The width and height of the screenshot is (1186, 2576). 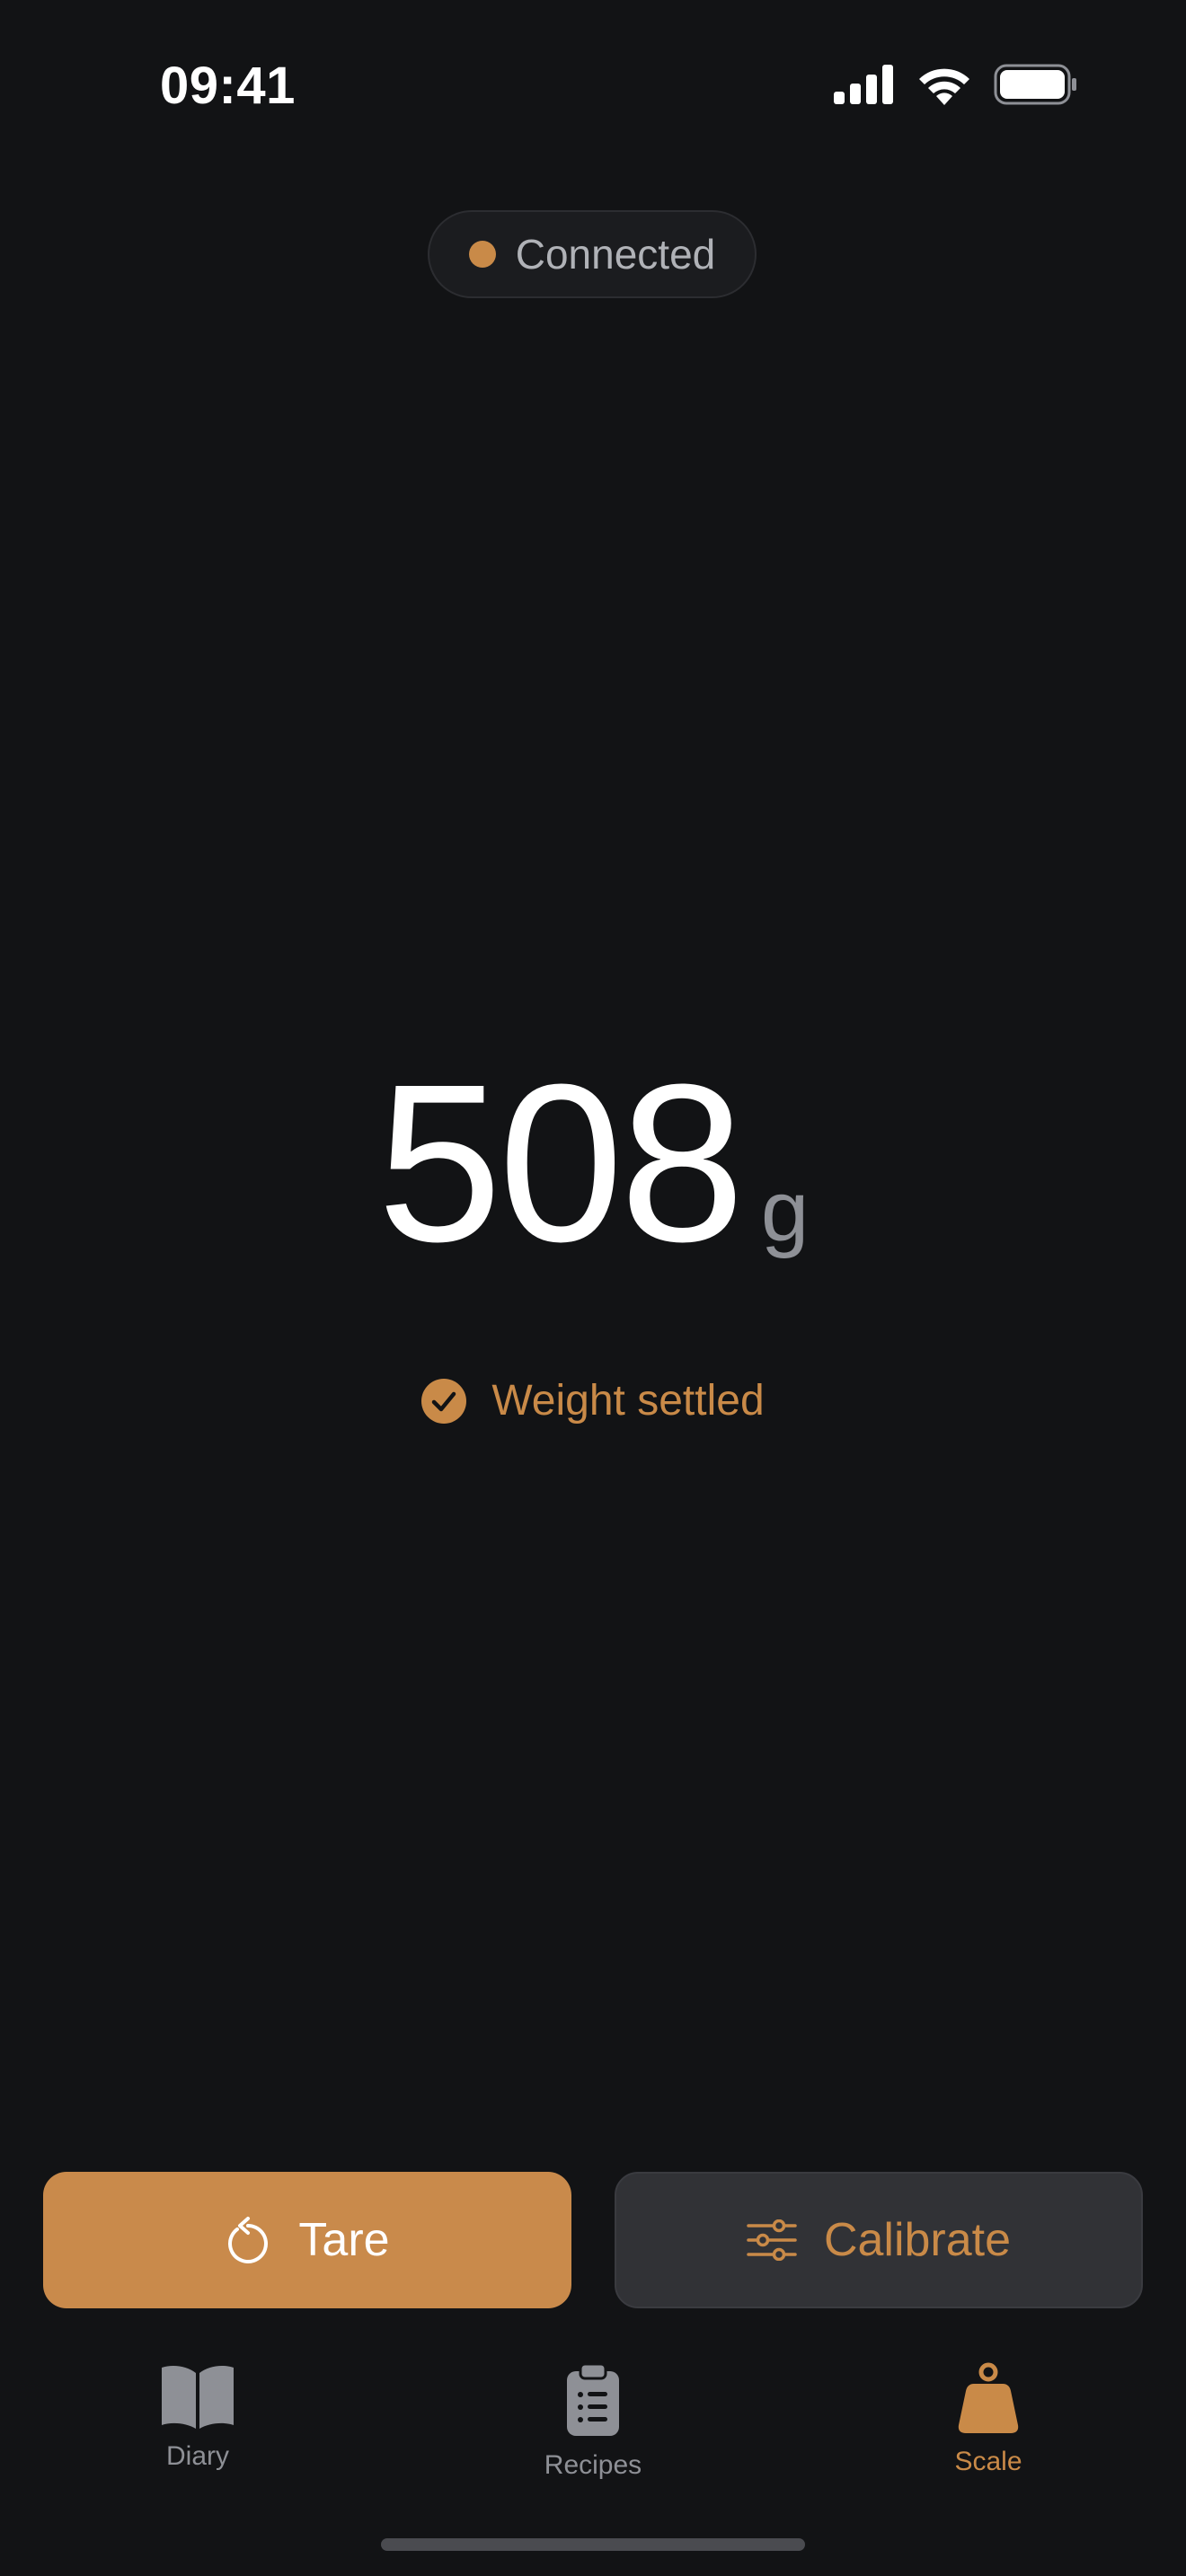 I want to click on connection-label: Connected, so click(x=615, y=254).